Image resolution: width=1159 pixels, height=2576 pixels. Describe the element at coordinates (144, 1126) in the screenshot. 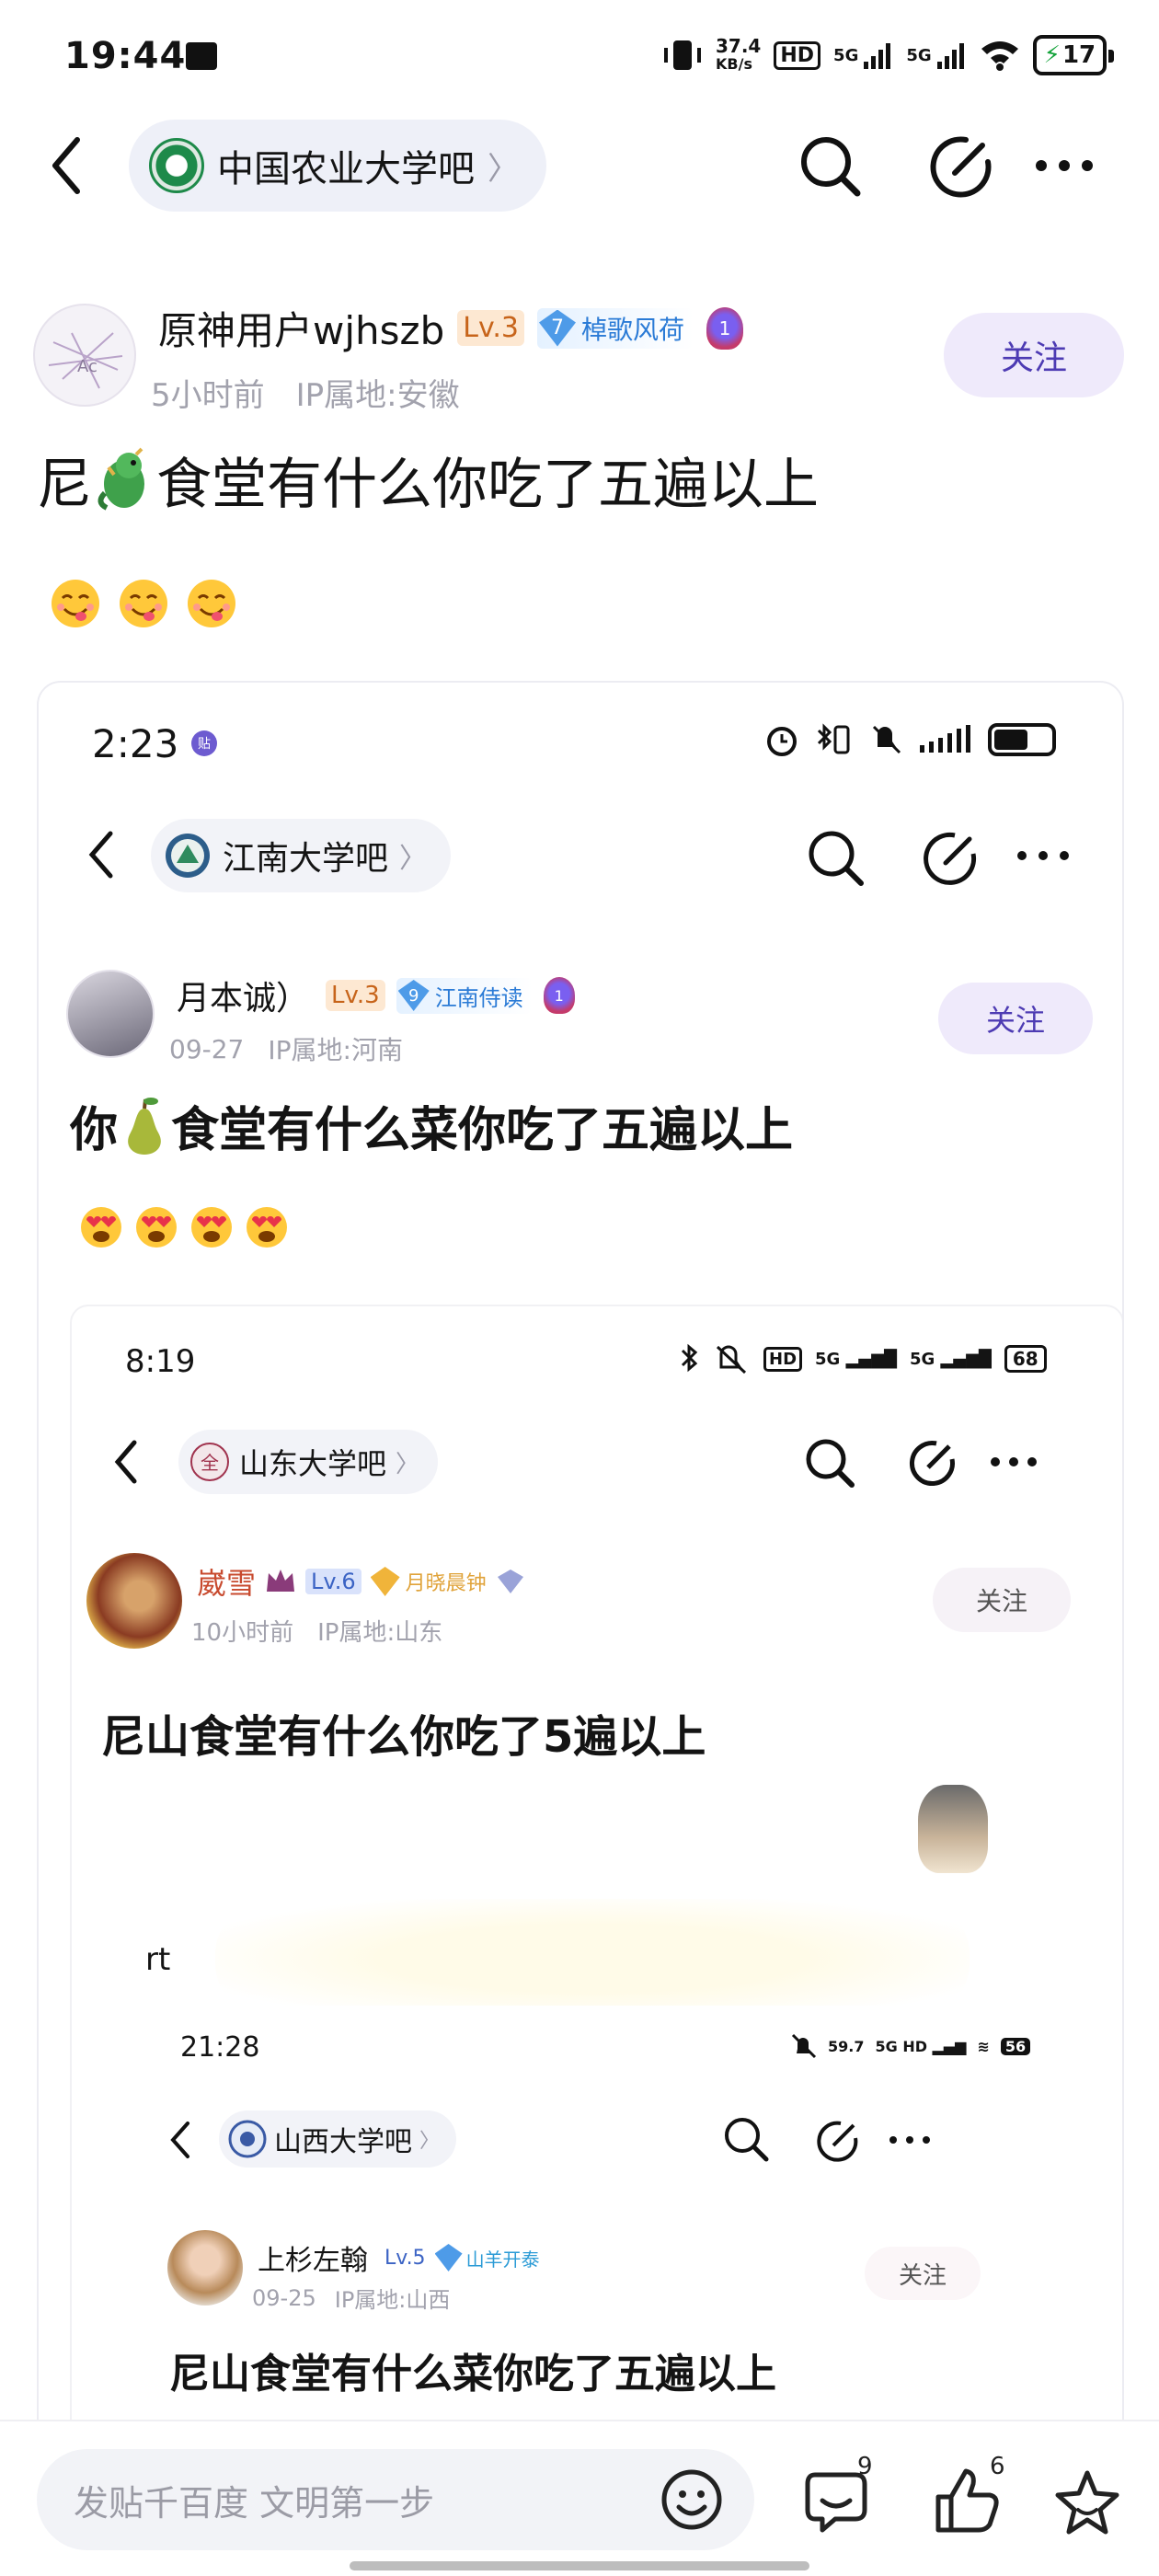

I see `pear-icon` at that location.